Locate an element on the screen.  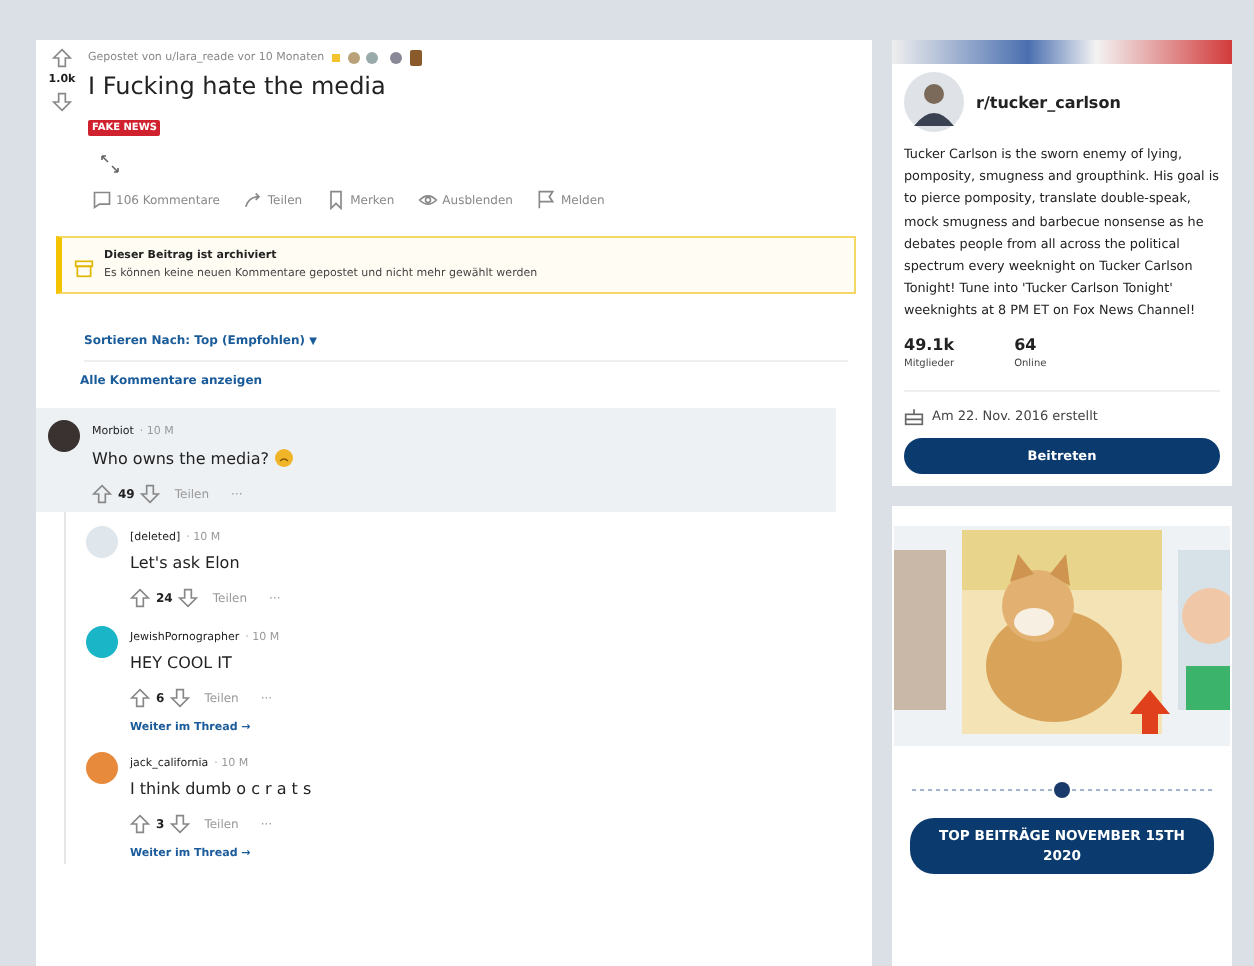
eye-icon is located at coordinates (428, 200).